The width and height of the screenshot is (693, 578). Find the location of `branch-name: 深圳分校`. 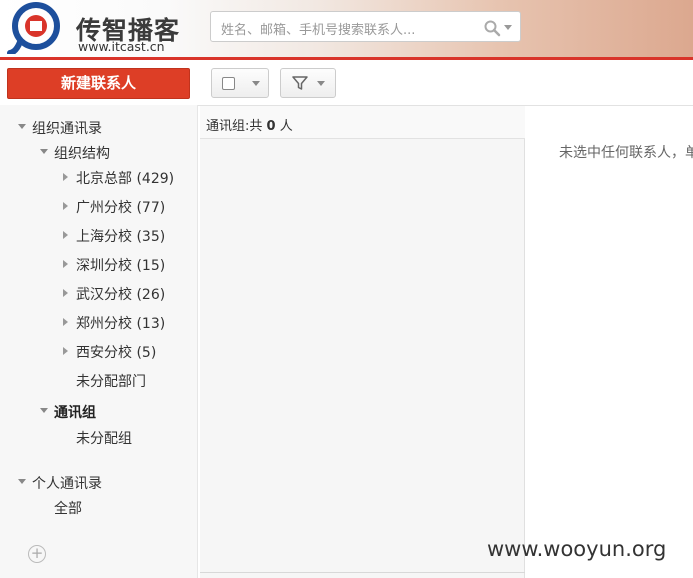

branch-name: 深圳分校 is located at coordinates (104, 266).